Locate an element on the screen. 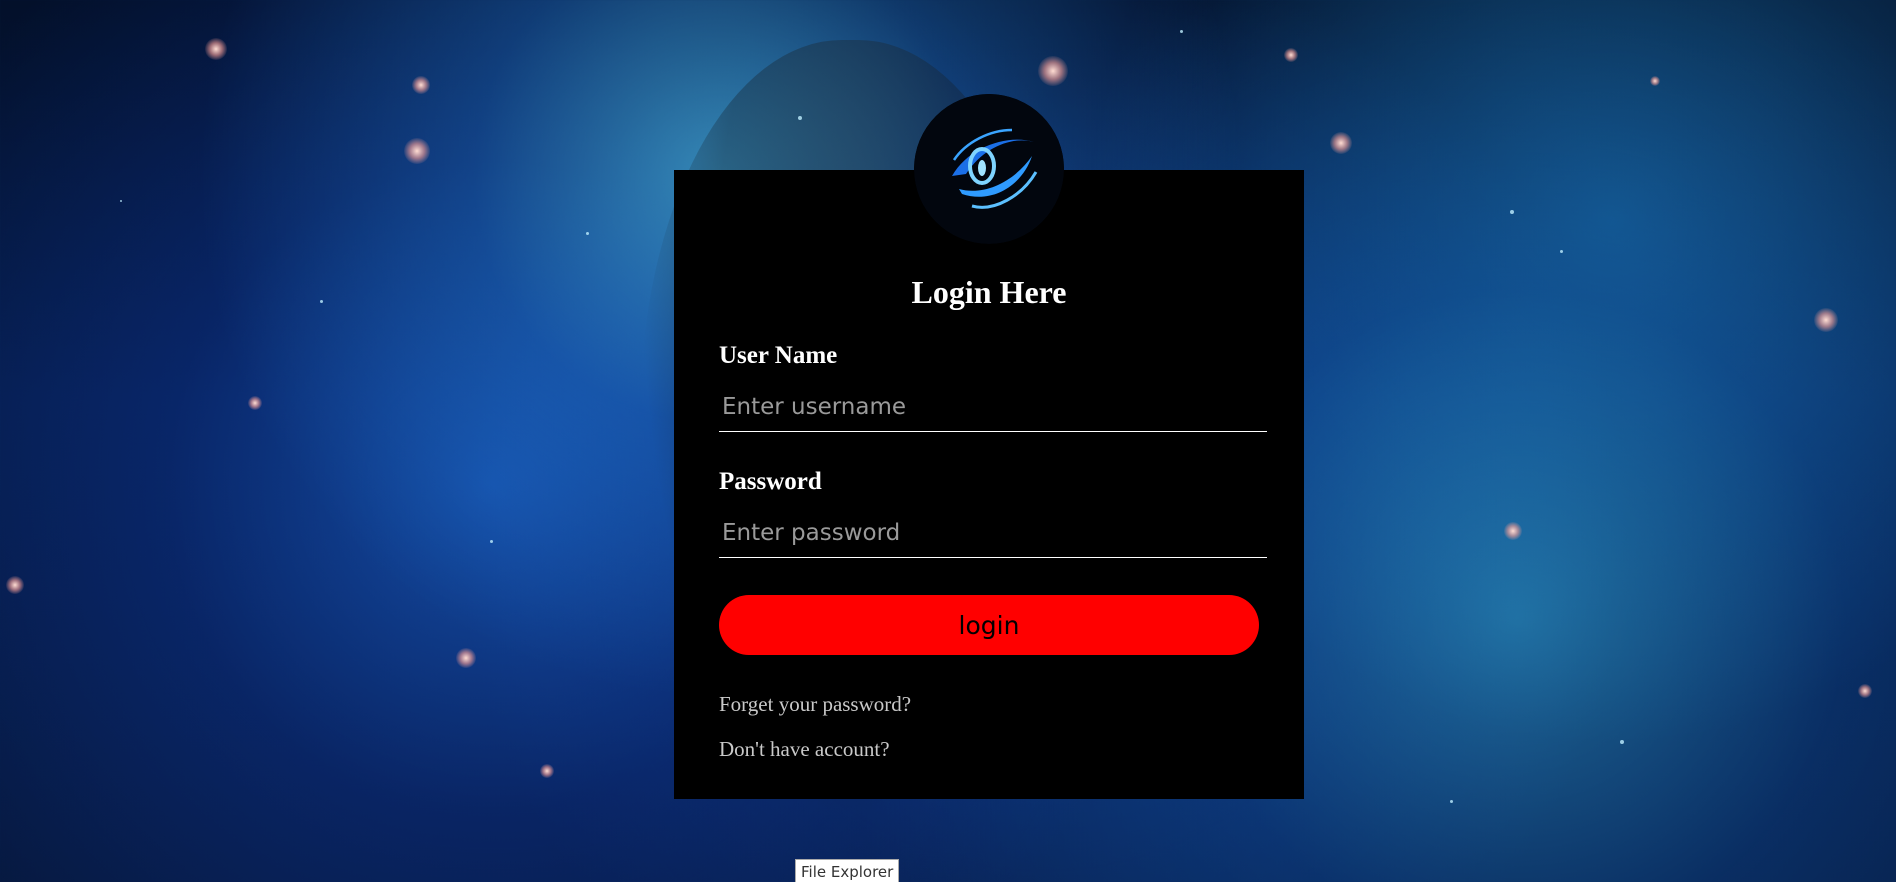 The width and height of the screenshot is (1896, 882). password-input is located at coordinates (993, 535).